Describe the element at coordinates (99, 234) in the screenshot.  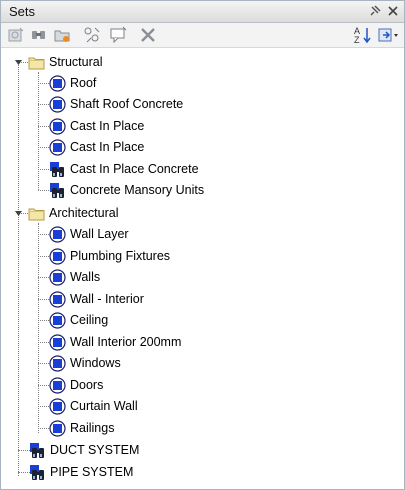
I see `tree-node-label: Wall Layer` at that location.